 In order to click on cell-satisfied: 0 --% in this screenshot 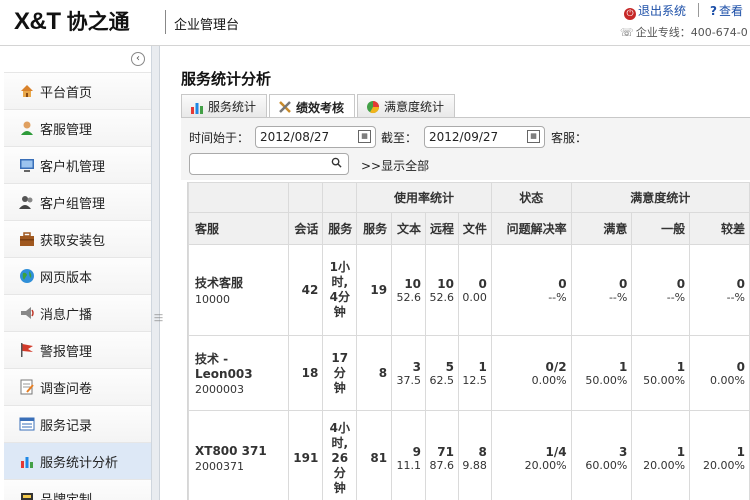, I will do `click(601, 290)`.